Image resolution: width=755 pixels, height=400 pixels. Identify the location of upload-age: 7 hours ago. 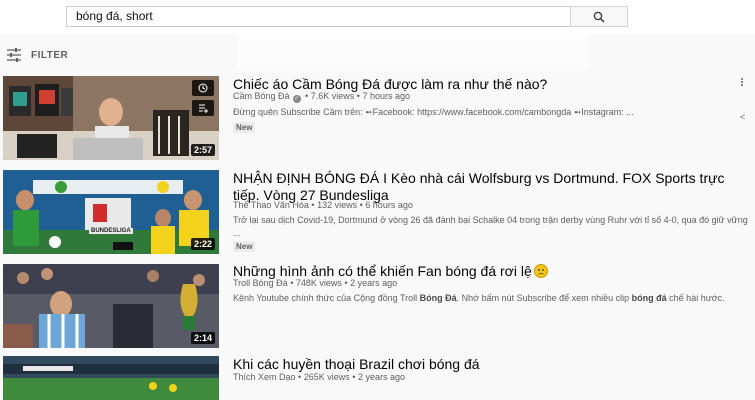
(386, 96).